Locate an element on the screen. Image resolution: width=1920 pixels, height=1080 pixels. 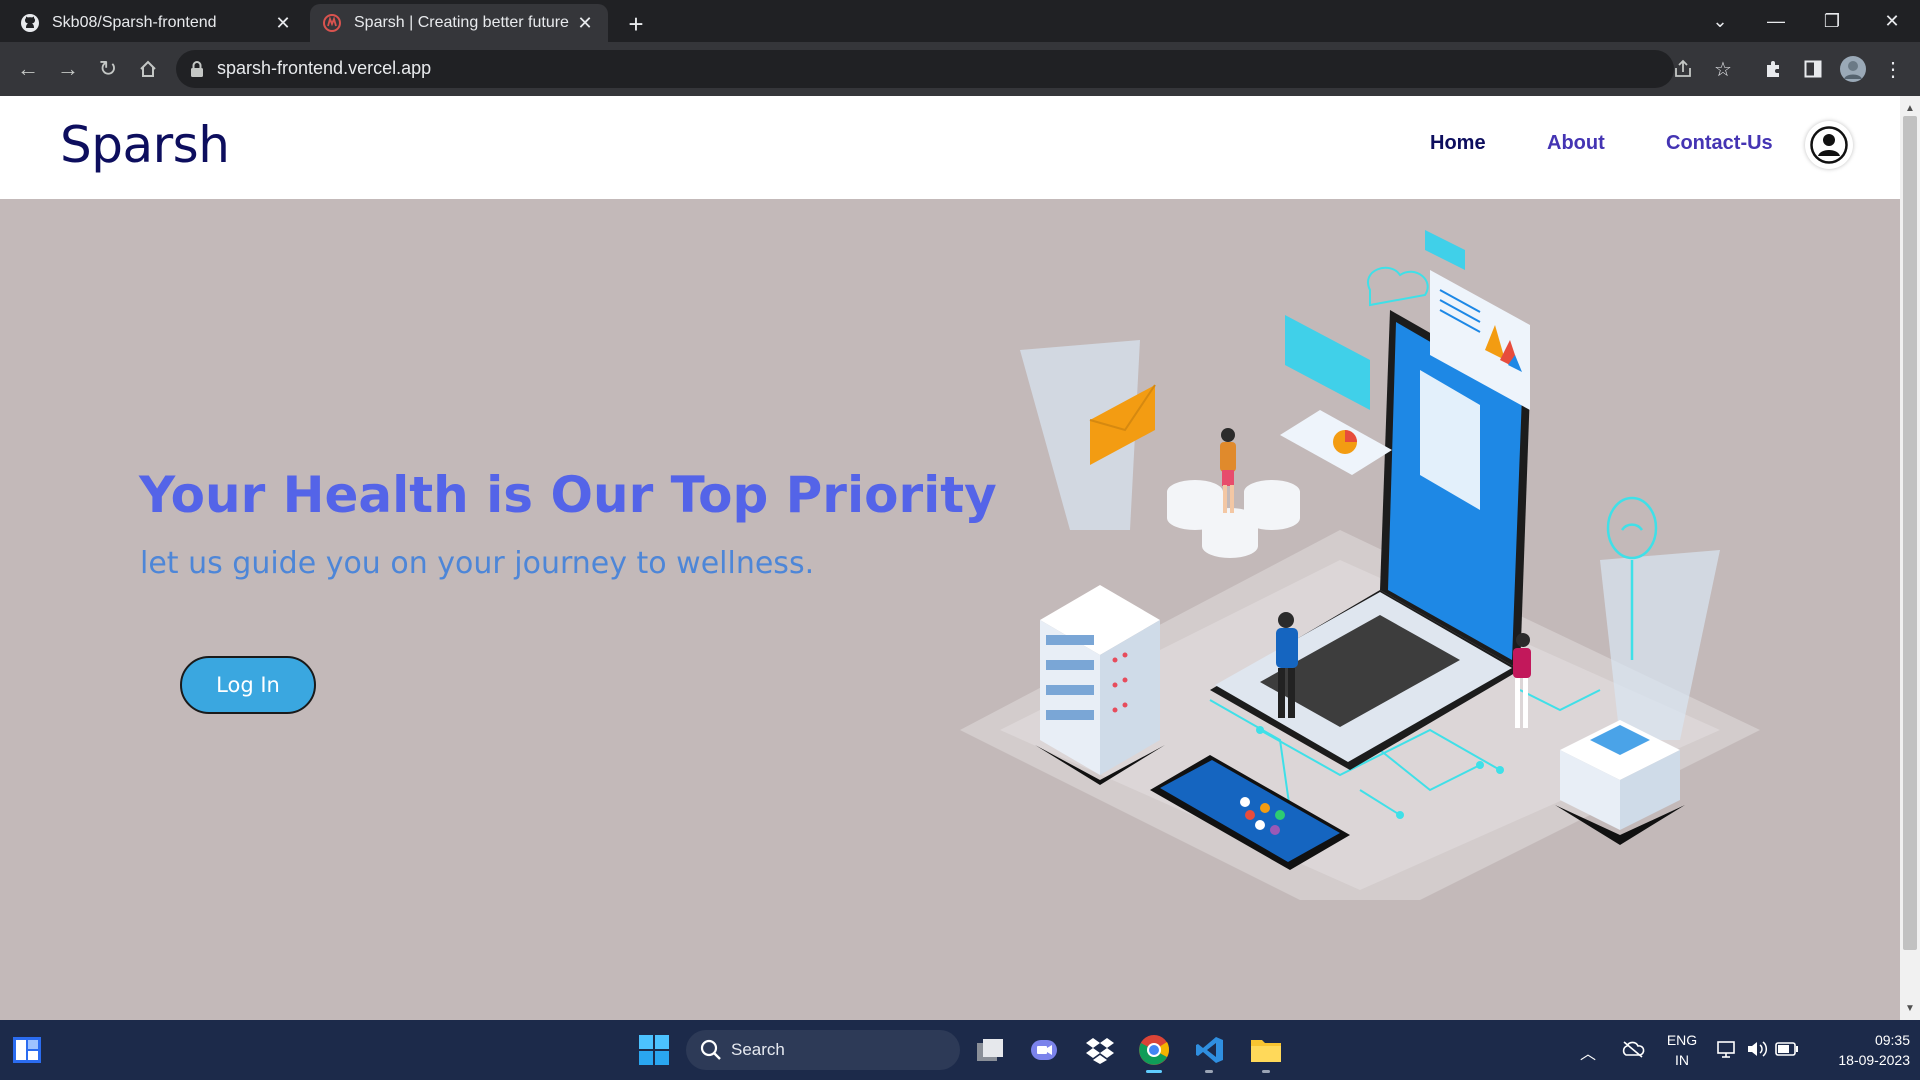
task-view-icon is located at coordinates (990, 1050).